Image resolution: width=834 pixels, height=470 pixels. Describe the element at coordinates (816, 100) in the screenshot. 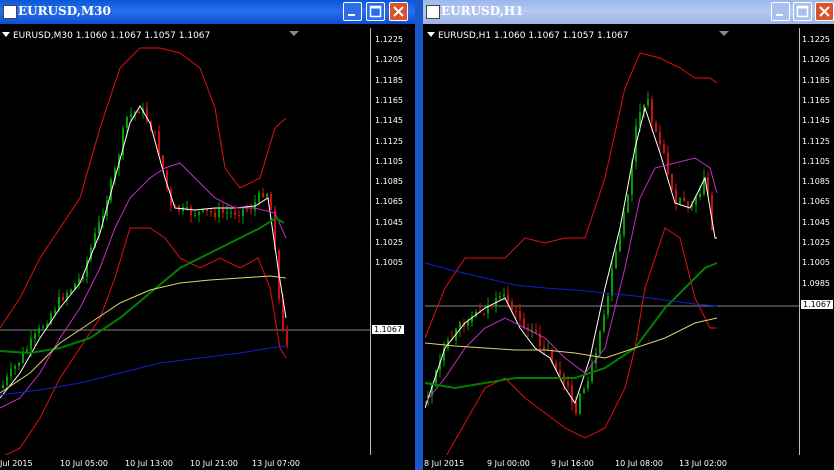

I see `price-tick-label: 1.1165` at that location.